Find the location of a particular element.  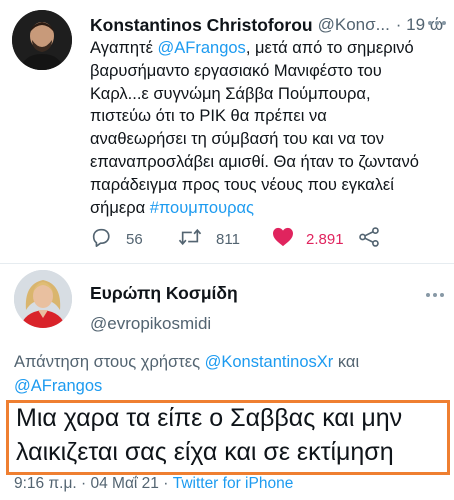

author-handle: @evropikosmidi is located at coordinates (150, 324).